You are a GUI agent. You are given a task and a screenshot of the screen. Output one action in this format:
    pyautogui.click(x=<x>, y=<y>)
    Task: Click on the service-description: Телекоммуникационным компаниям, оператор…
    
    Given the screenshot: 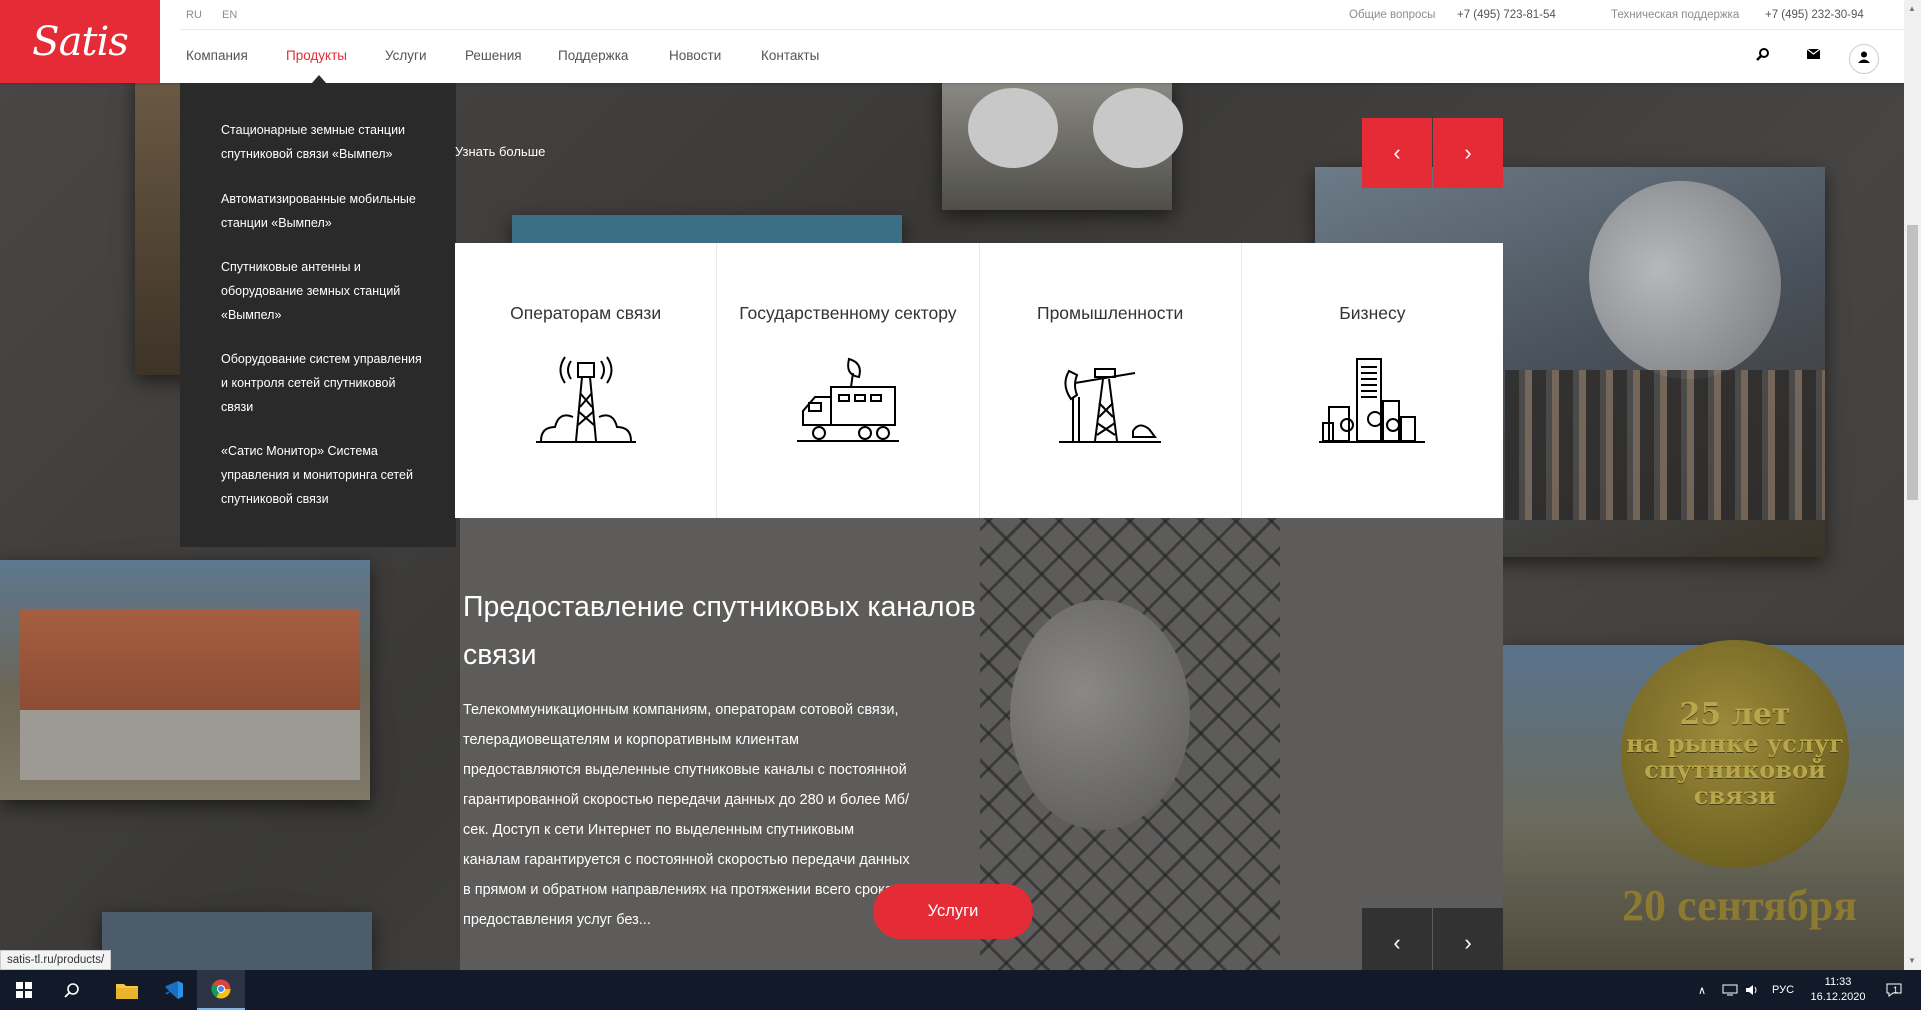 What is the action you would take?
    pyautogui.click(x=686, y=815)
    